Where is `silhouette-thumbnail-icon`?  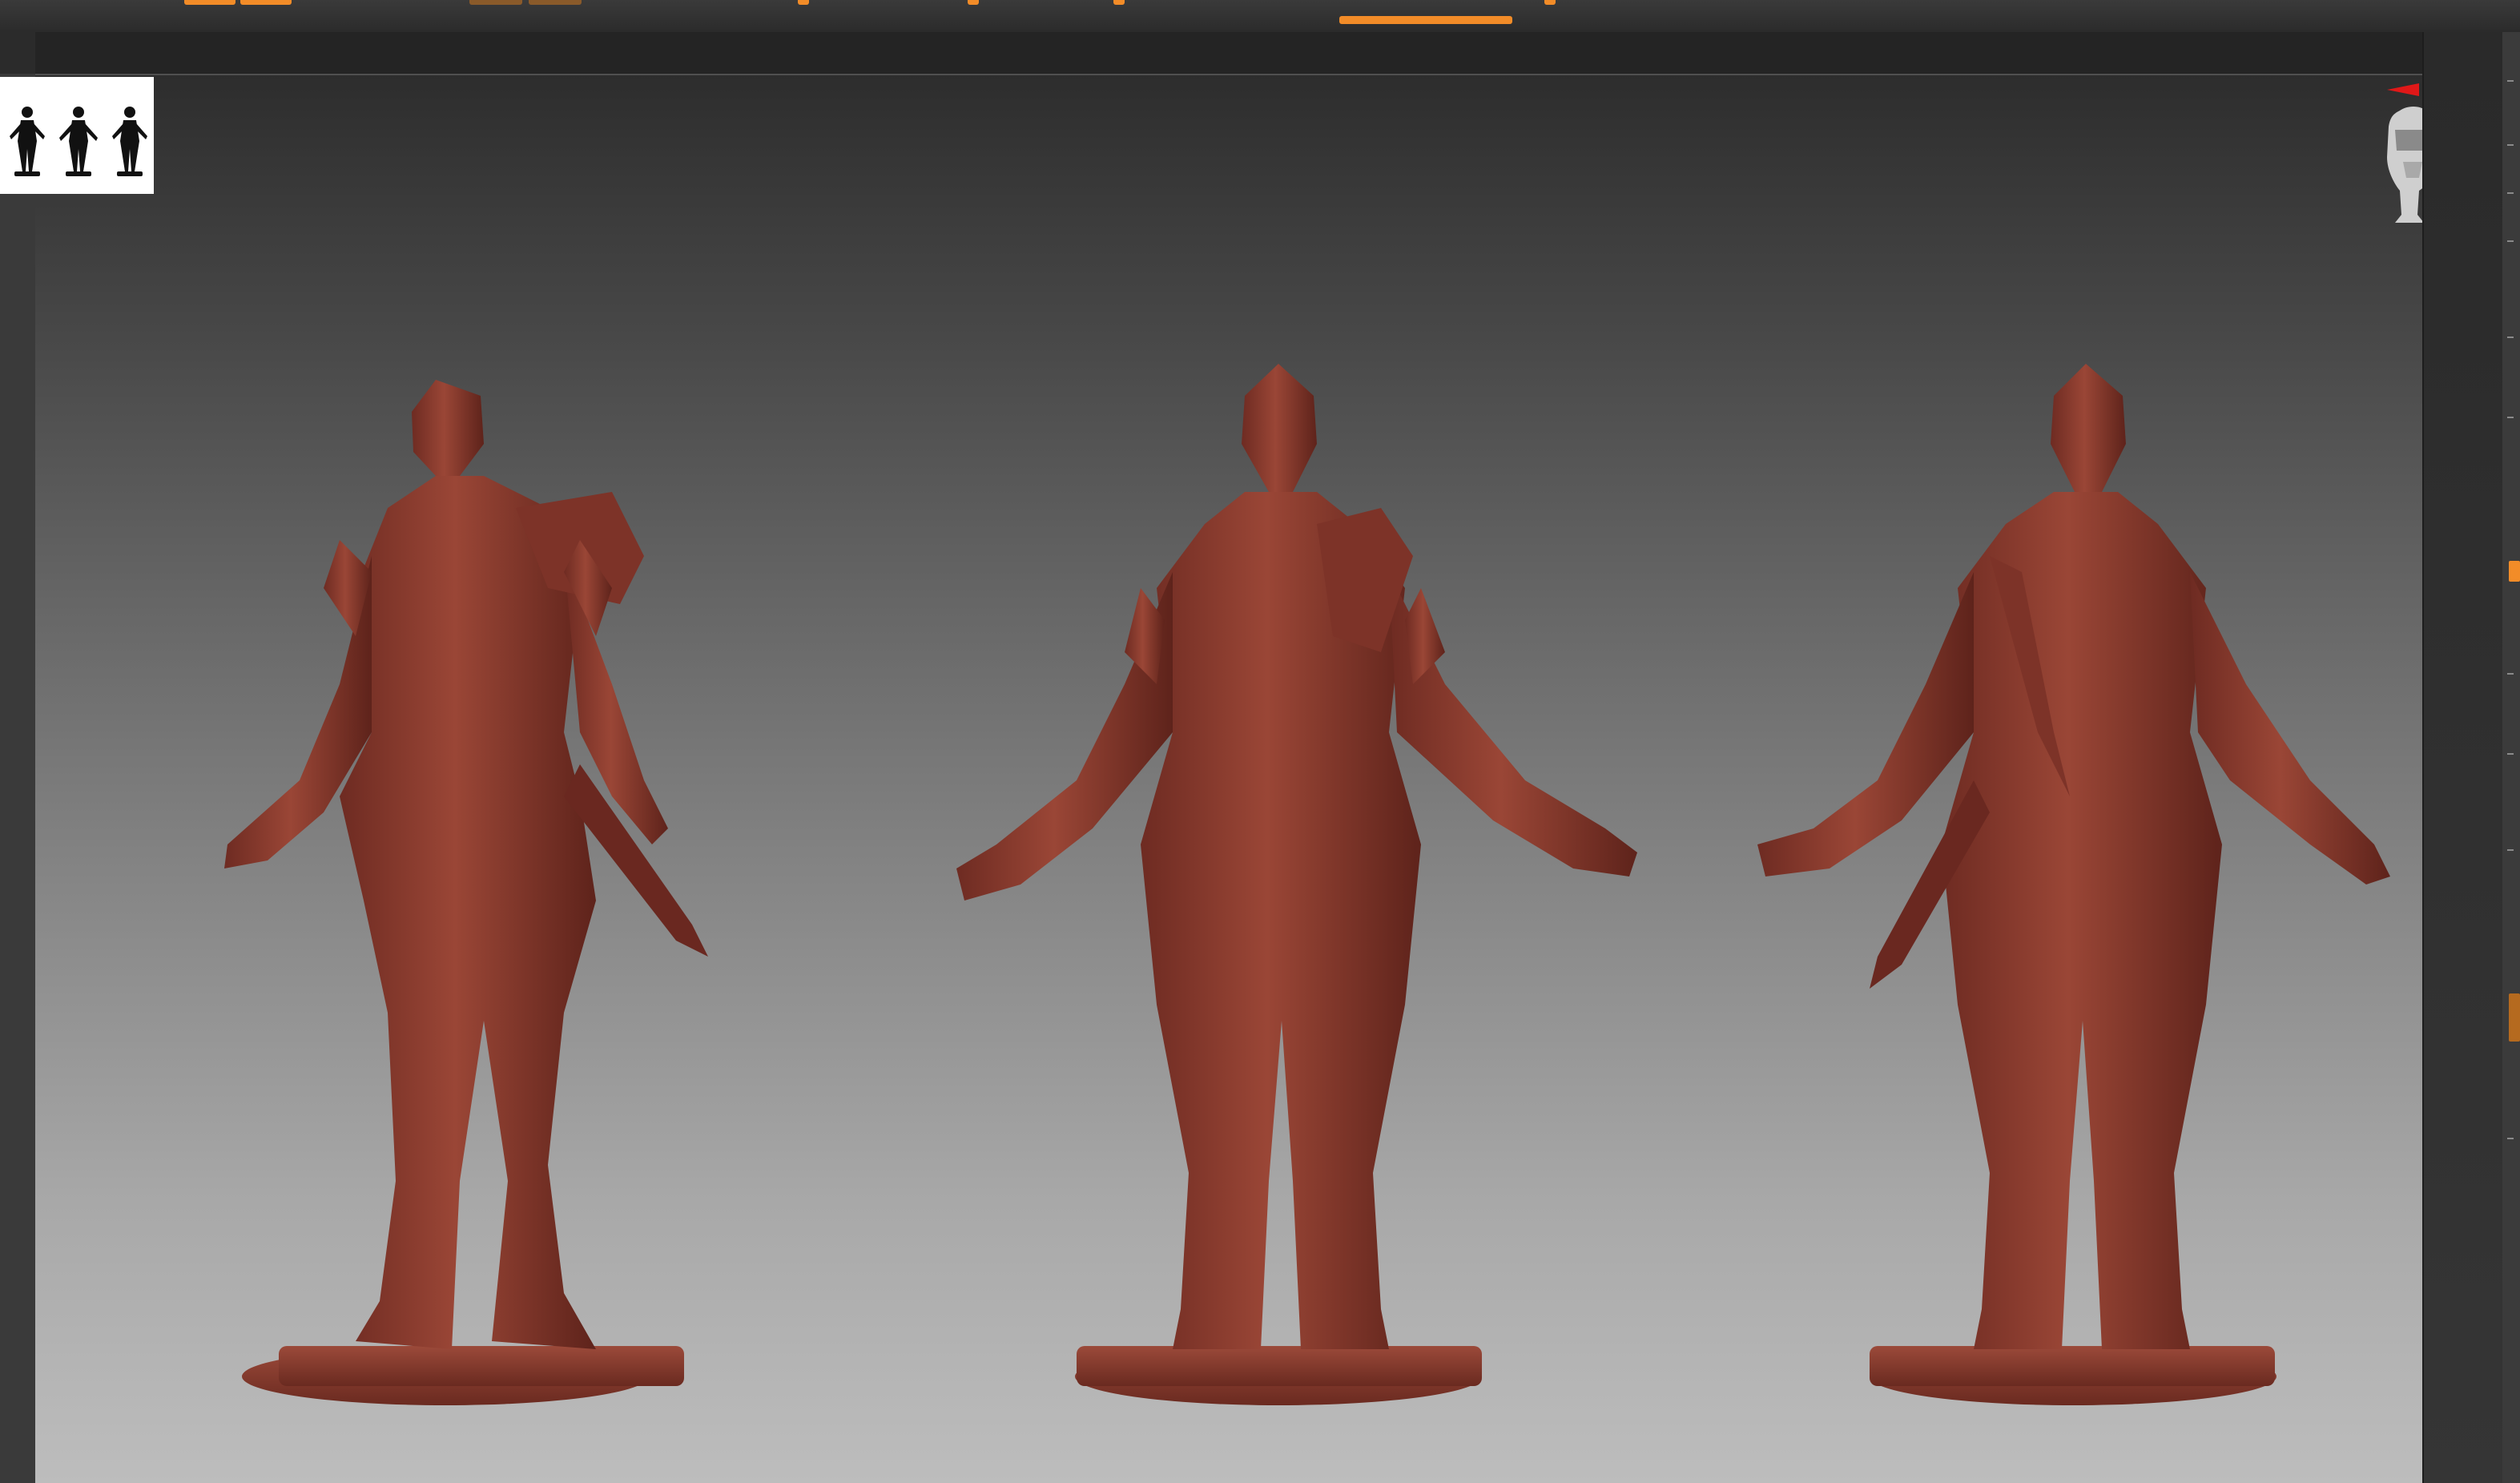
silhouette-thumbnail-icon is located at coordinates (77, 135).